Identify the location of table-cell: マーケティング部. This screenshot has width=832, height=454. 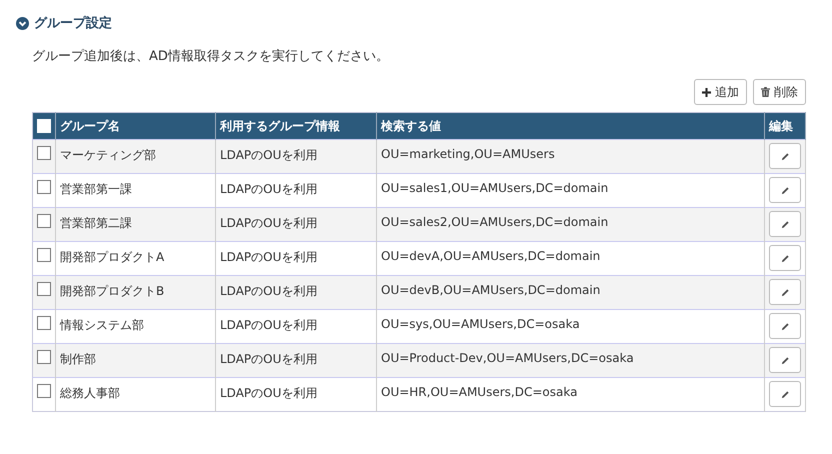
(136, 157).